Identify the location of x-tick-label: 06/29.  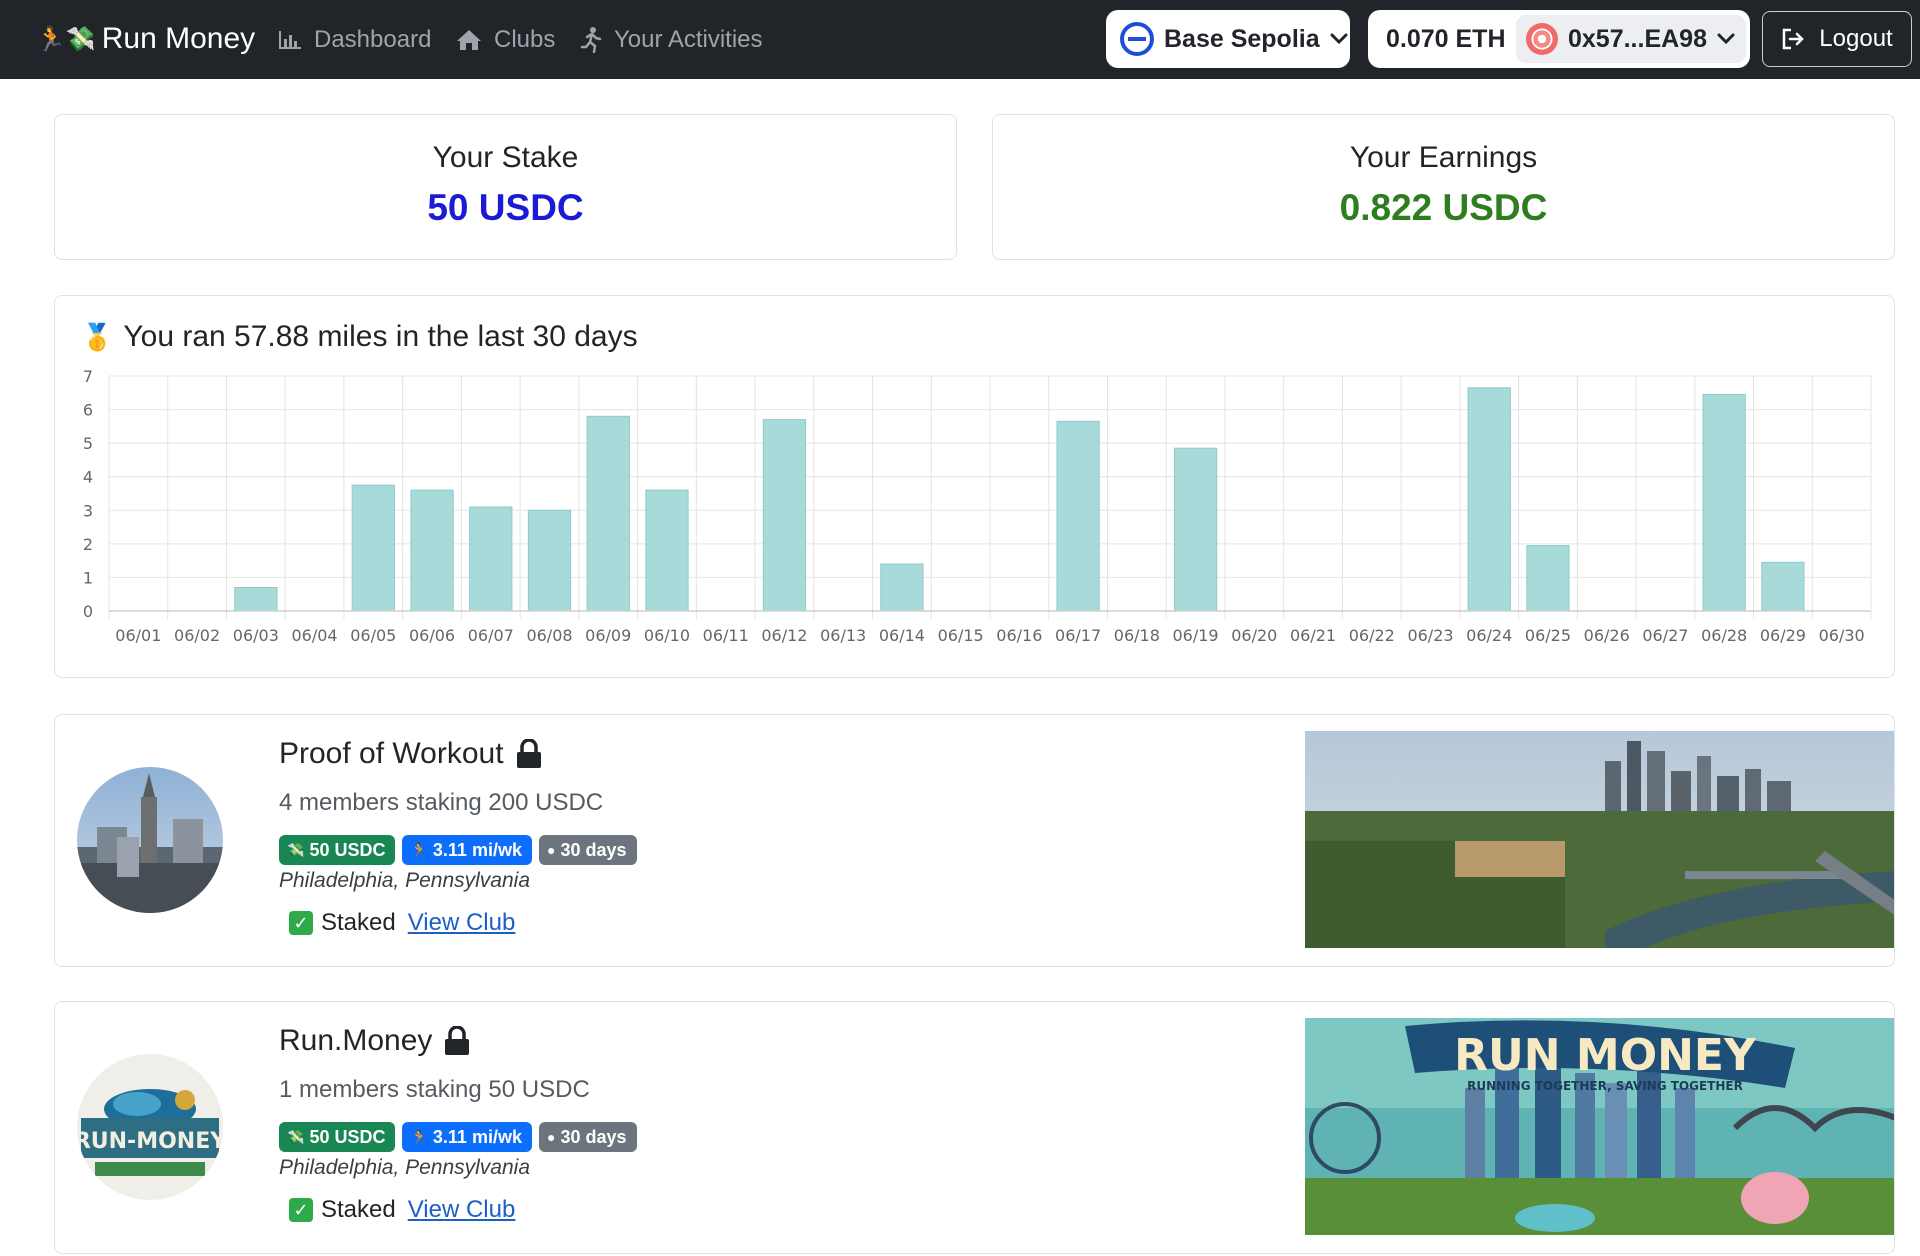
(1783, 635).